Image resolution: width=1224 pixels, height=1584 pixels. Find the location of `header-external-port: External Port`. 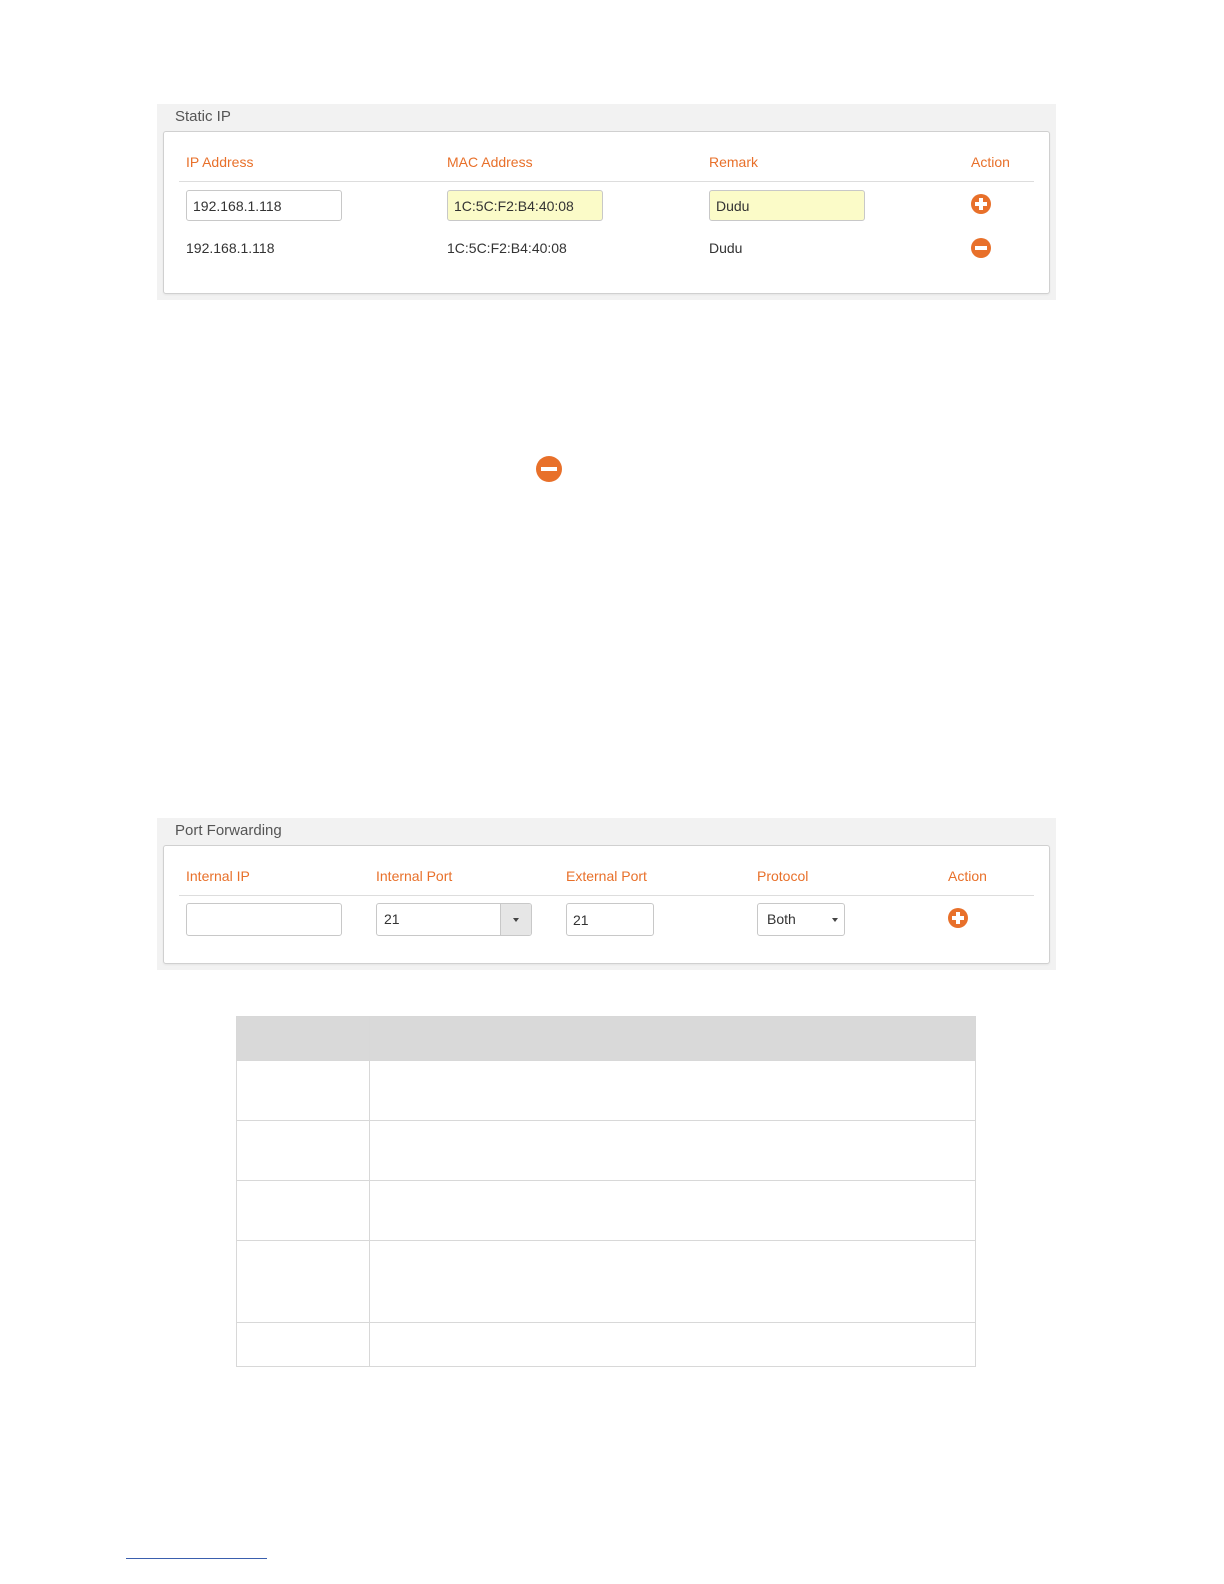

header-external-port: External Port is located at coordinates (606, 876).